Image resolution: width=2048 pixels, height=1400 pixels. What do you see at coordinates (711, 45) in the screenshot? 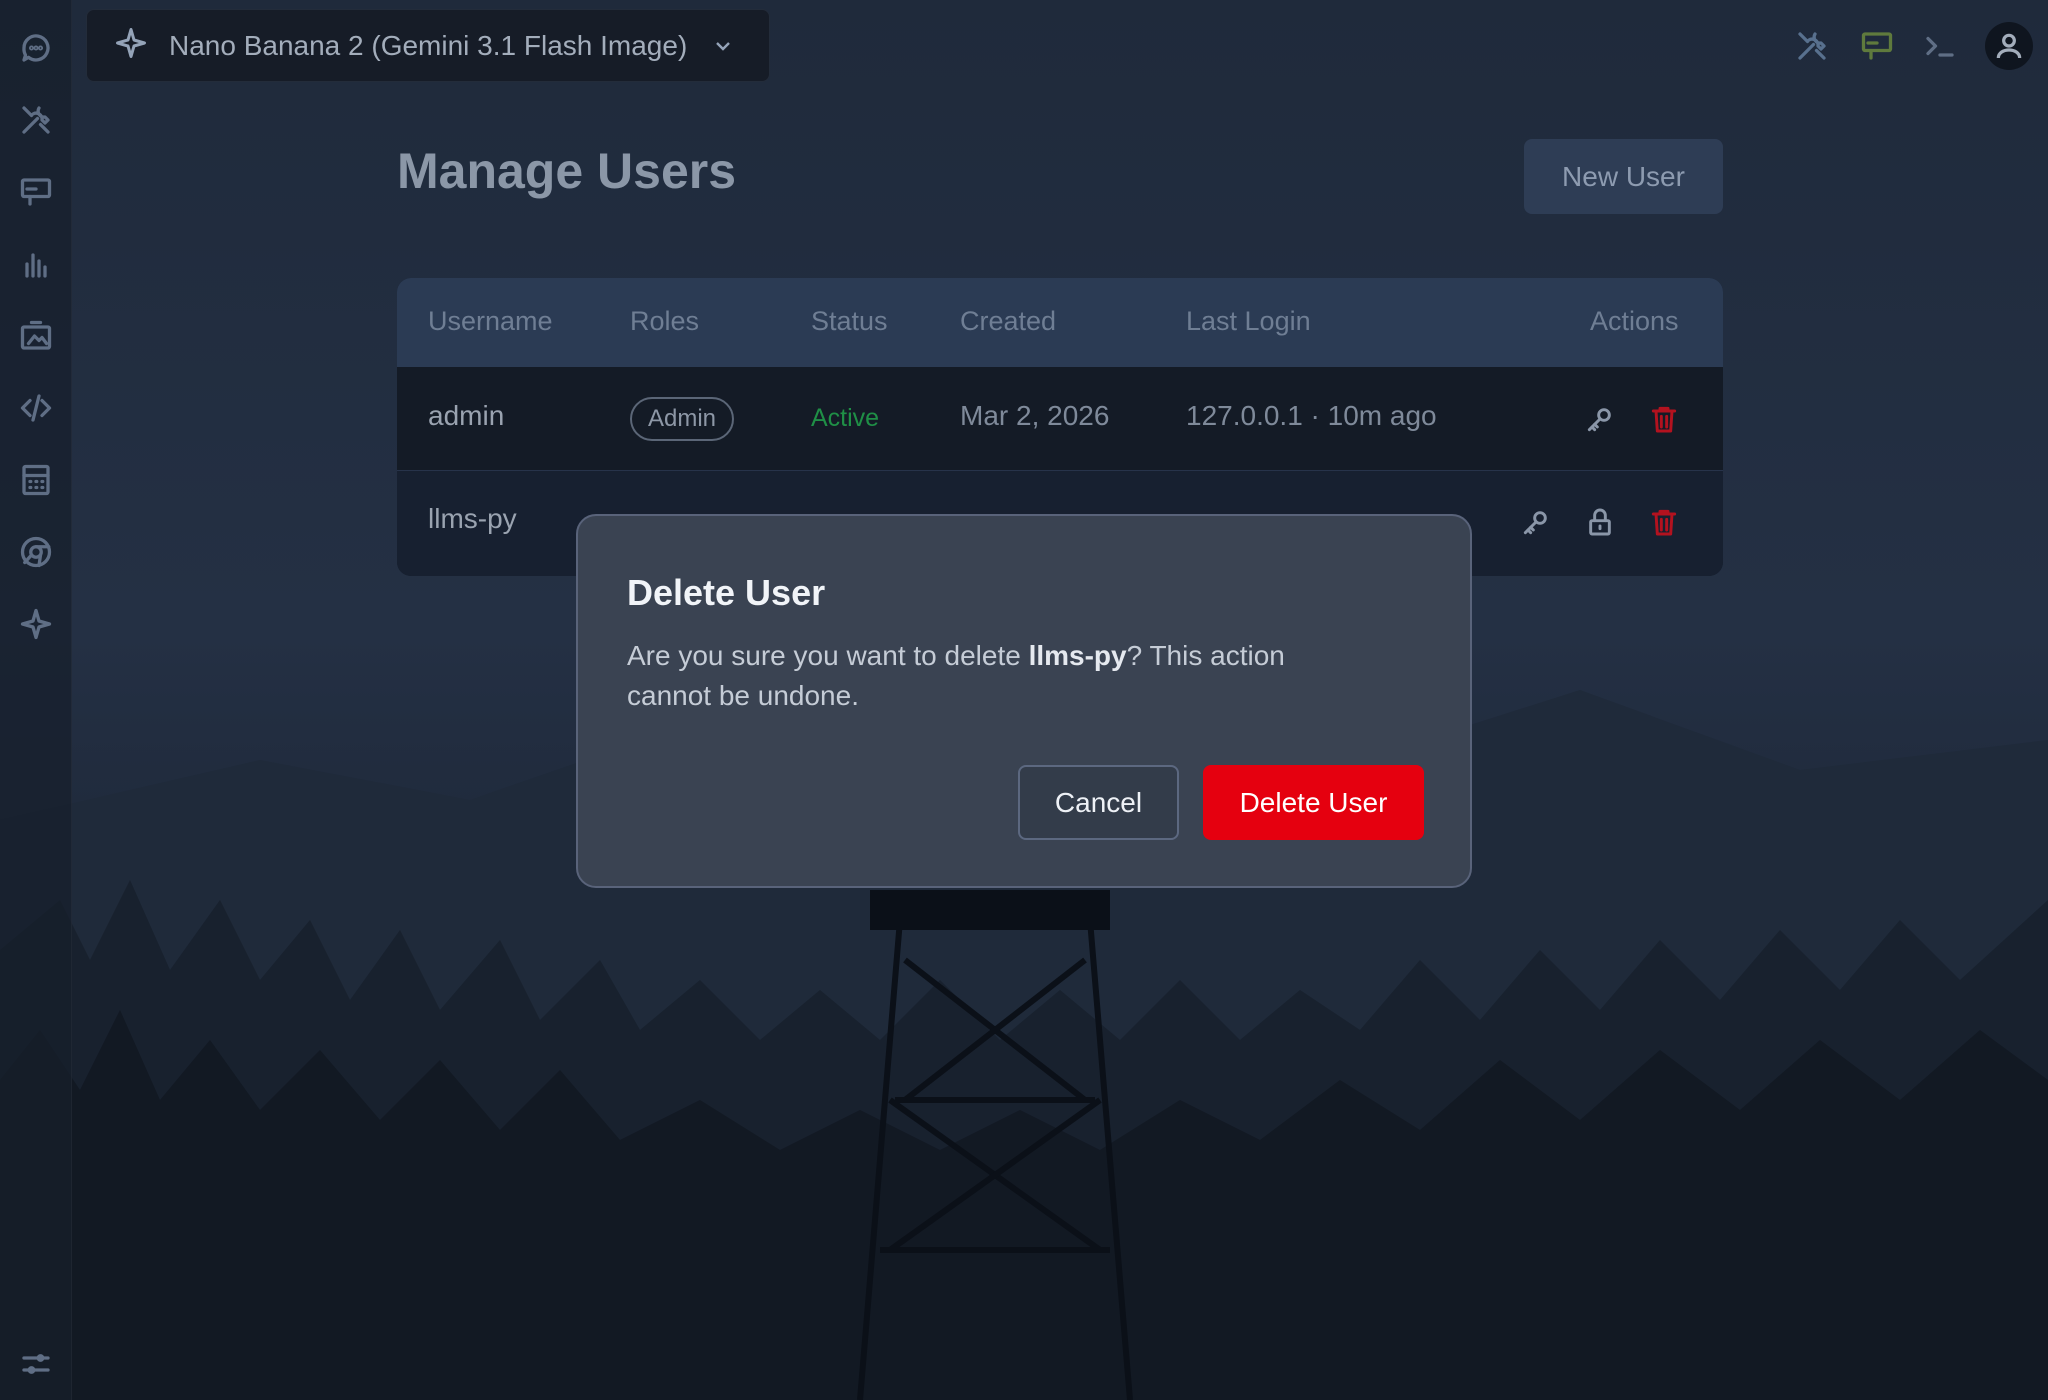
I see `chevron-down-icon` at bounding box center [711, 45].